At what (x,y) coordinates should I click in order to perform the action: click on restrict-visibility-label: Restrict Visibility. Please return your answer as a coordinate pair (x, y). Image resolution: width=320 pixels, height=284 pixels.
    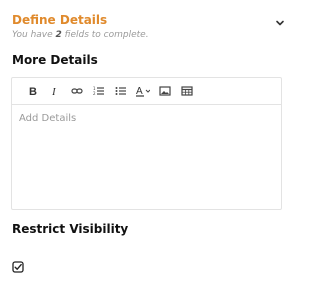
    Looking at the image, I should click on (70, 229).